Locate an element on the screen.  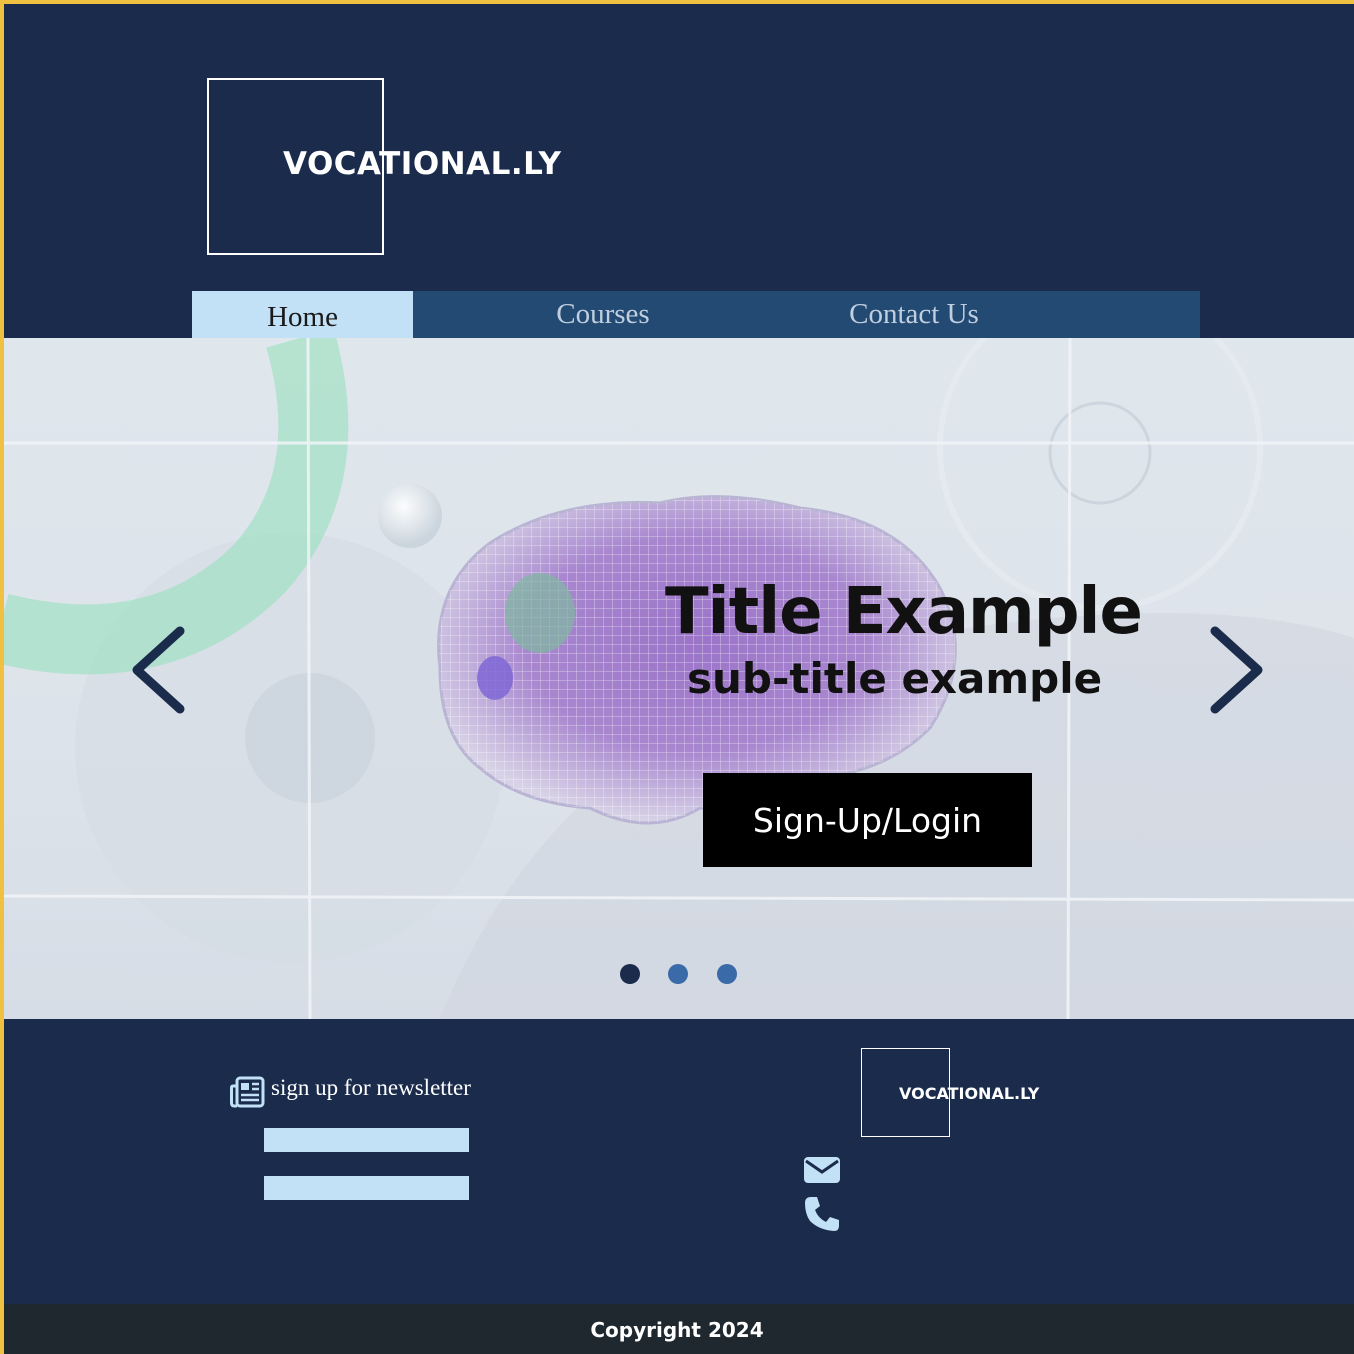
phone-icon is located at coordinates (822, 1214).